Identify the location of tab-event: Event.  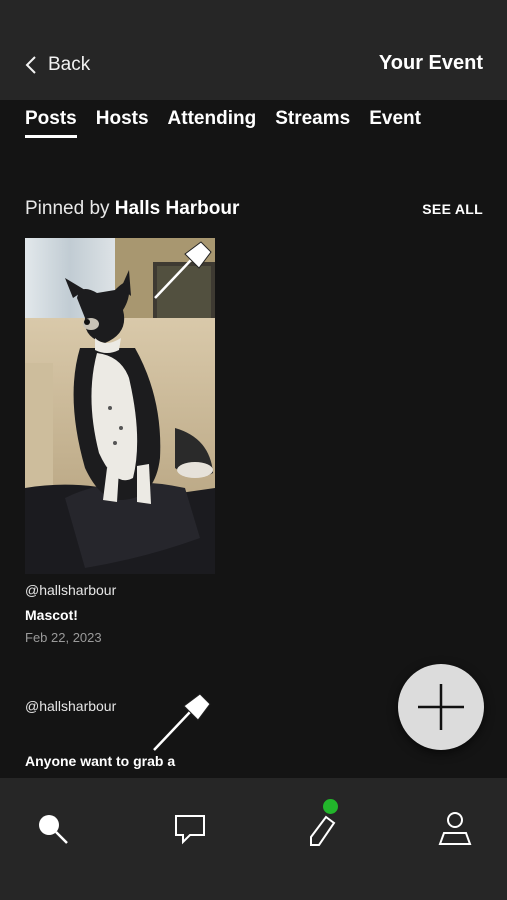
(395, 123).